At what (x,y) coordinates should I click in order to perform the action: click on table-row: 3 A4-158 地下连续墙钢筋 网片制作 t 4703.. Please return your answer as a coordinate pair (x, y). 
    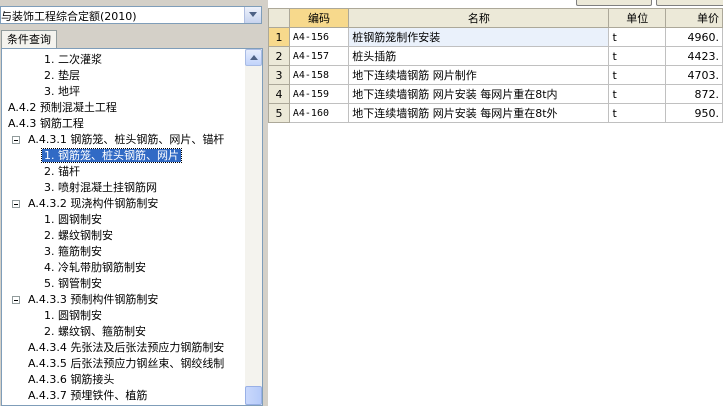
    Looking at the image, I should click on (495, 75).